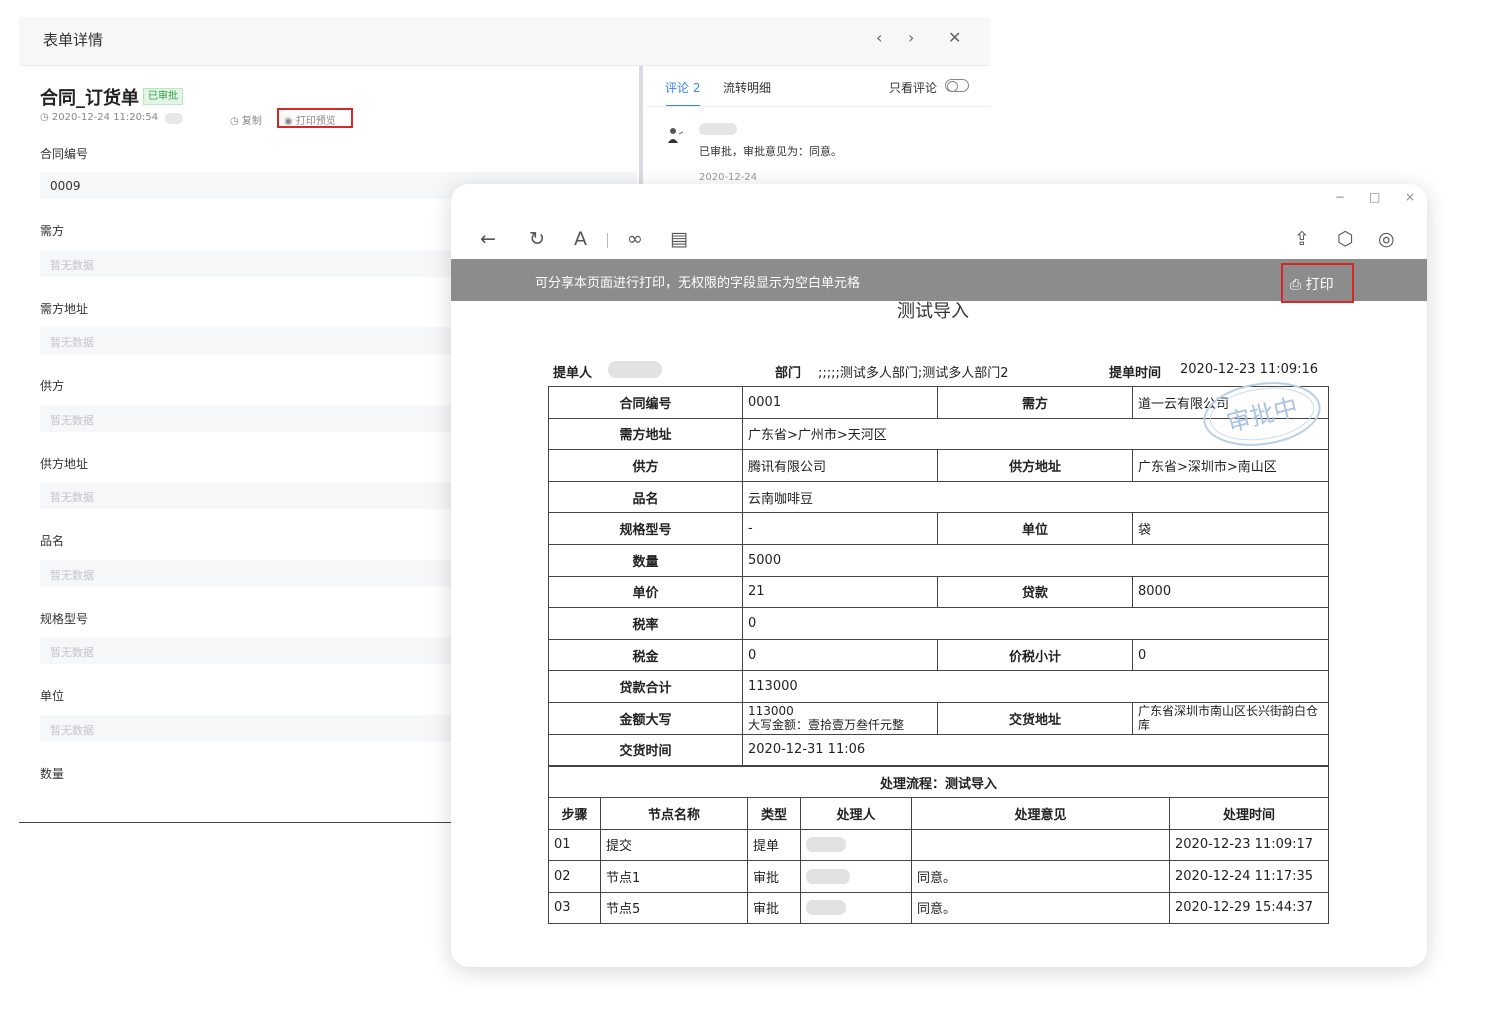 This screenshot has width=1507, height=1012. I want to click on cell-label: 数量, so click(645, 560).